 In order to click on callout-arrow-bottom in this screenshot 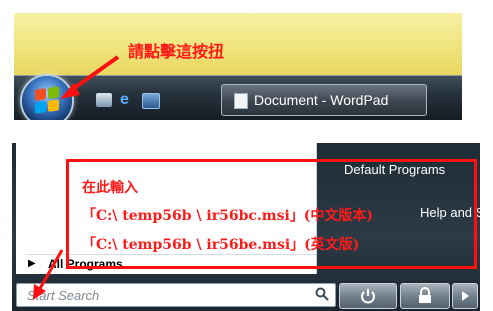, I will do `click(48, 274)`.